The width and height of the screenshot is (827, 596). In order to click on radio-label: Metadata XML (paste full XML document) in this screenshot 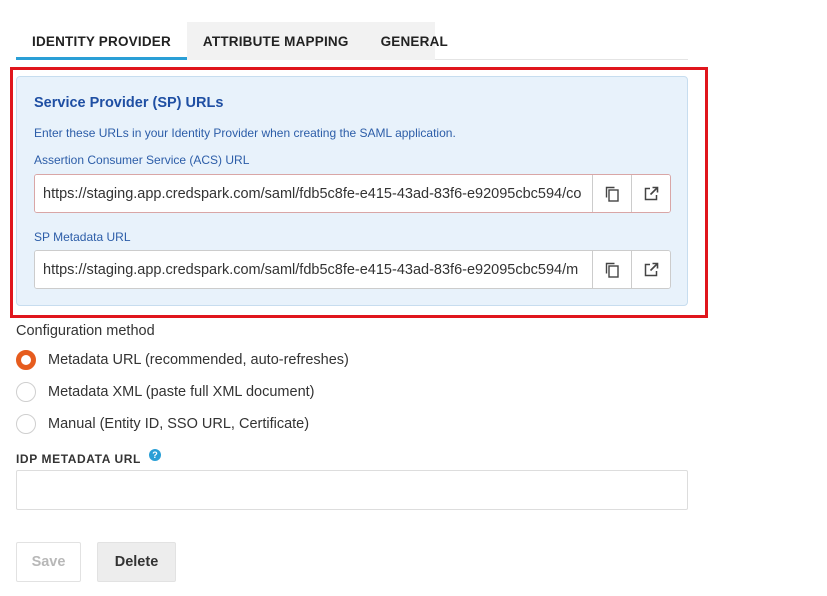, I will do `click(181, 392)`.